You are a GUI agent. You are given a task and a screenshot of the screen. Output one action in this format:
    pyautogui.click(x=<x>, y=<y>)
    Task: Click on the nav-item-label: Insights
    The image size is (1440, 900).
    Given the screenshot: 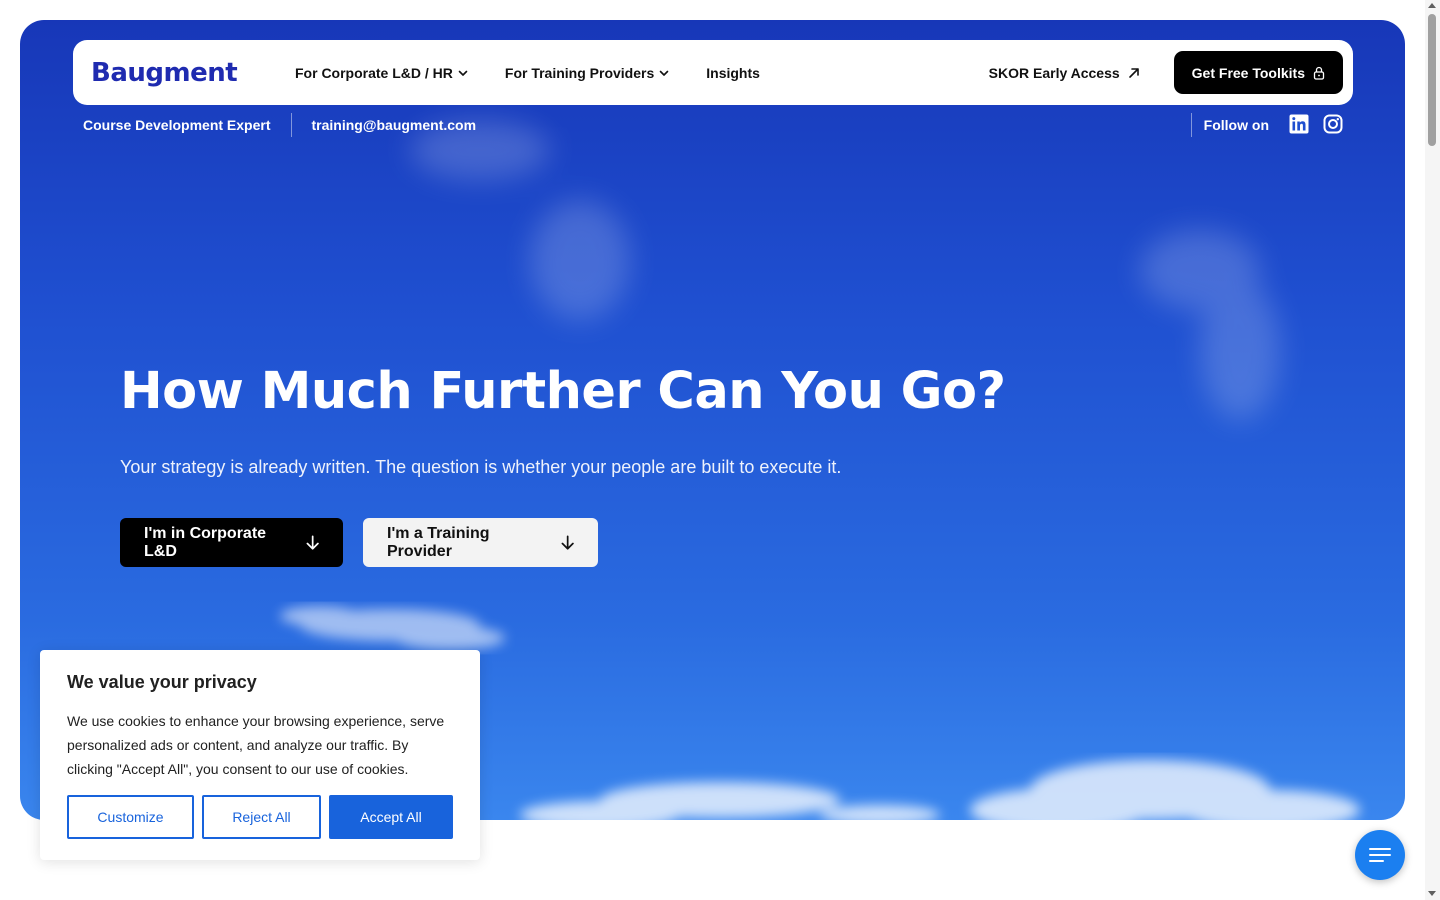 What is the action you would take?
    pyautogui.click(x=733, y=72)
    